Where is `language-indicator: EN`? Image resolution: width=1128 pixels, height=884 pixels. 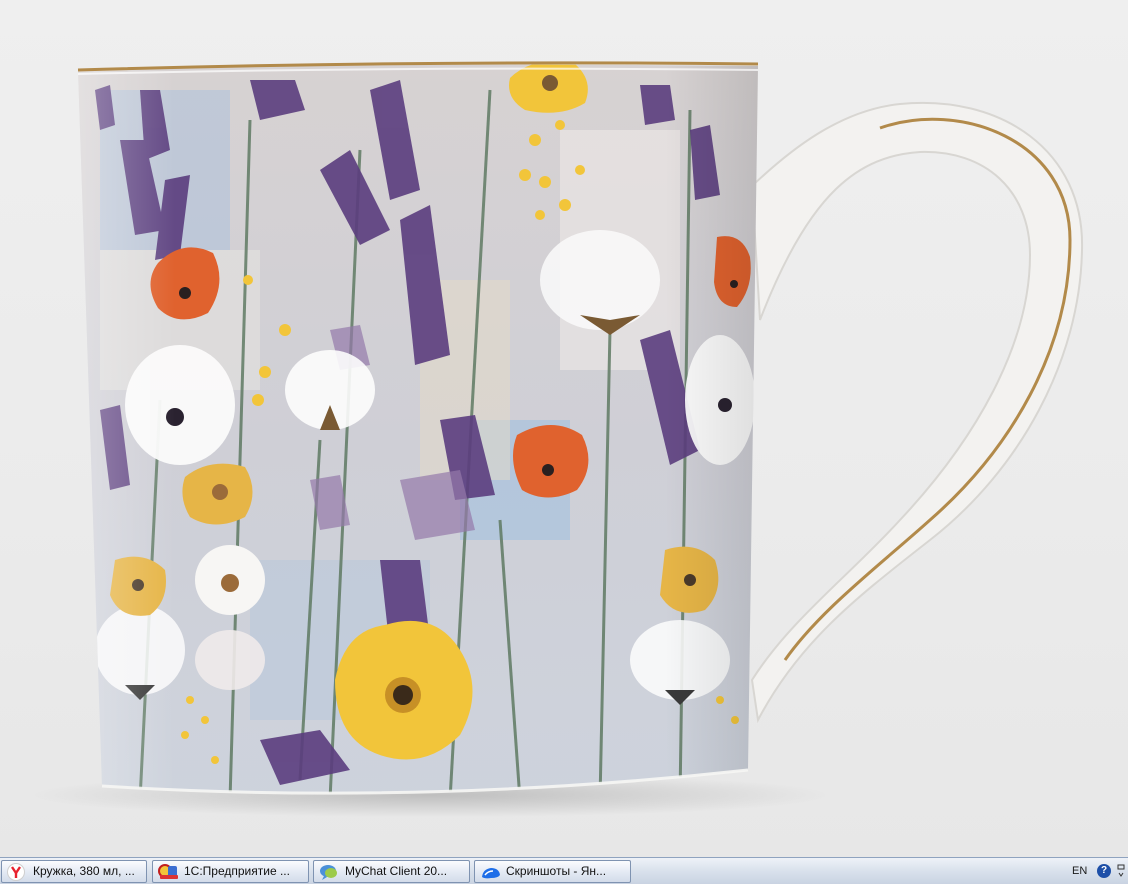
language-indicator: EN is located at coordinates (1079, 871).